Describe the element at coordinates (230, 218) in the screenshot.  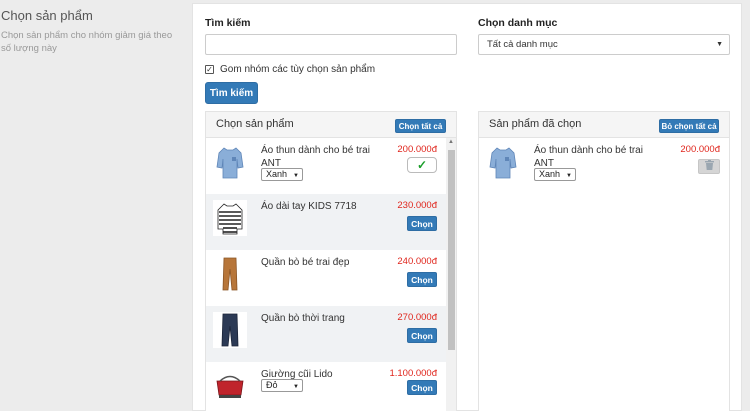
I see `striped-shirt-icon` at that location.